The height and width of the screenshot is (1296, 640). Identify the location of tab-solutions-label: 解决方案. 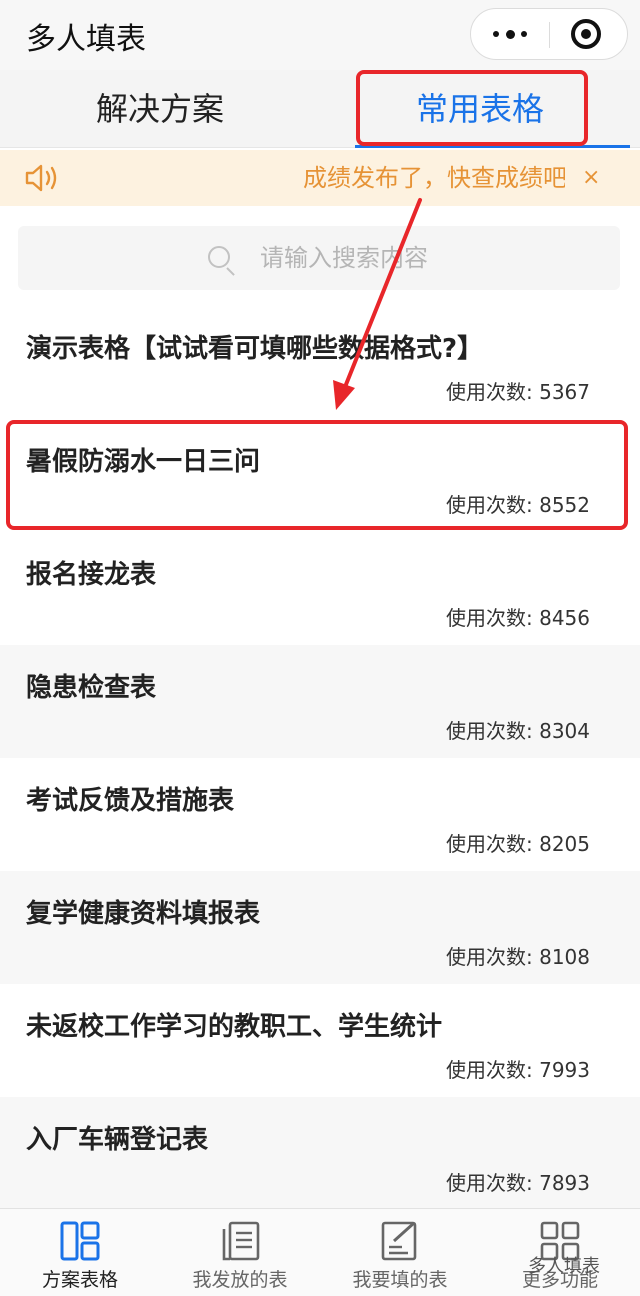
(159, 109).